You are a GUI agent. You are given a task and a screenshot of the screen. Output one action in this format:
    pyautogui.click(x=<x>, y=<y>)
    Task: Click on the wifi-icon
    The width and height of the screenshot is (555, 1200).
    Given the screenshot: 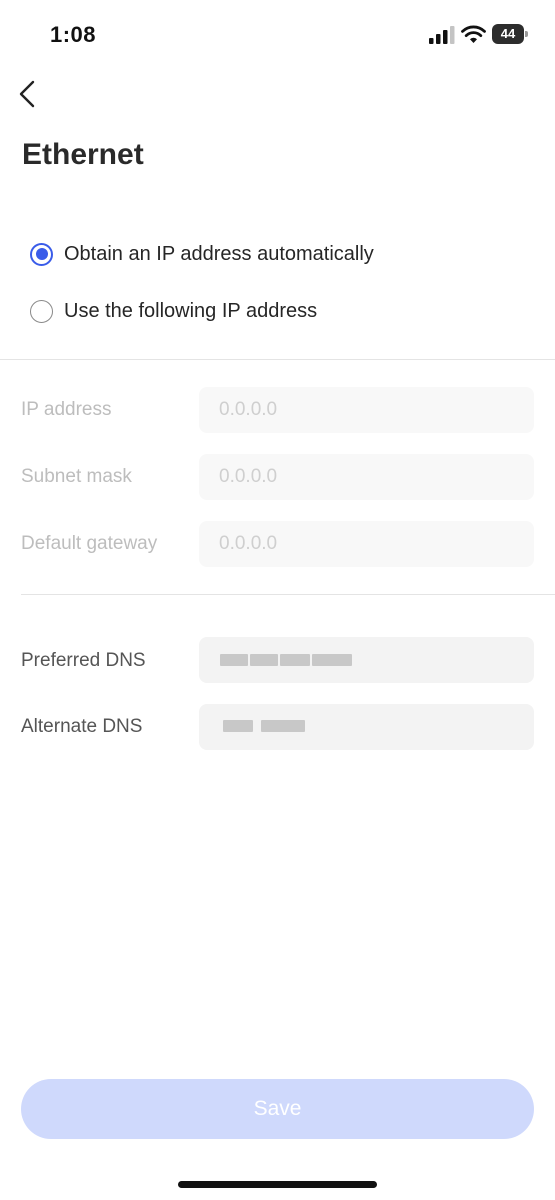 What is the action you would take?
    pyautogui.click(x=473, y=34)
    